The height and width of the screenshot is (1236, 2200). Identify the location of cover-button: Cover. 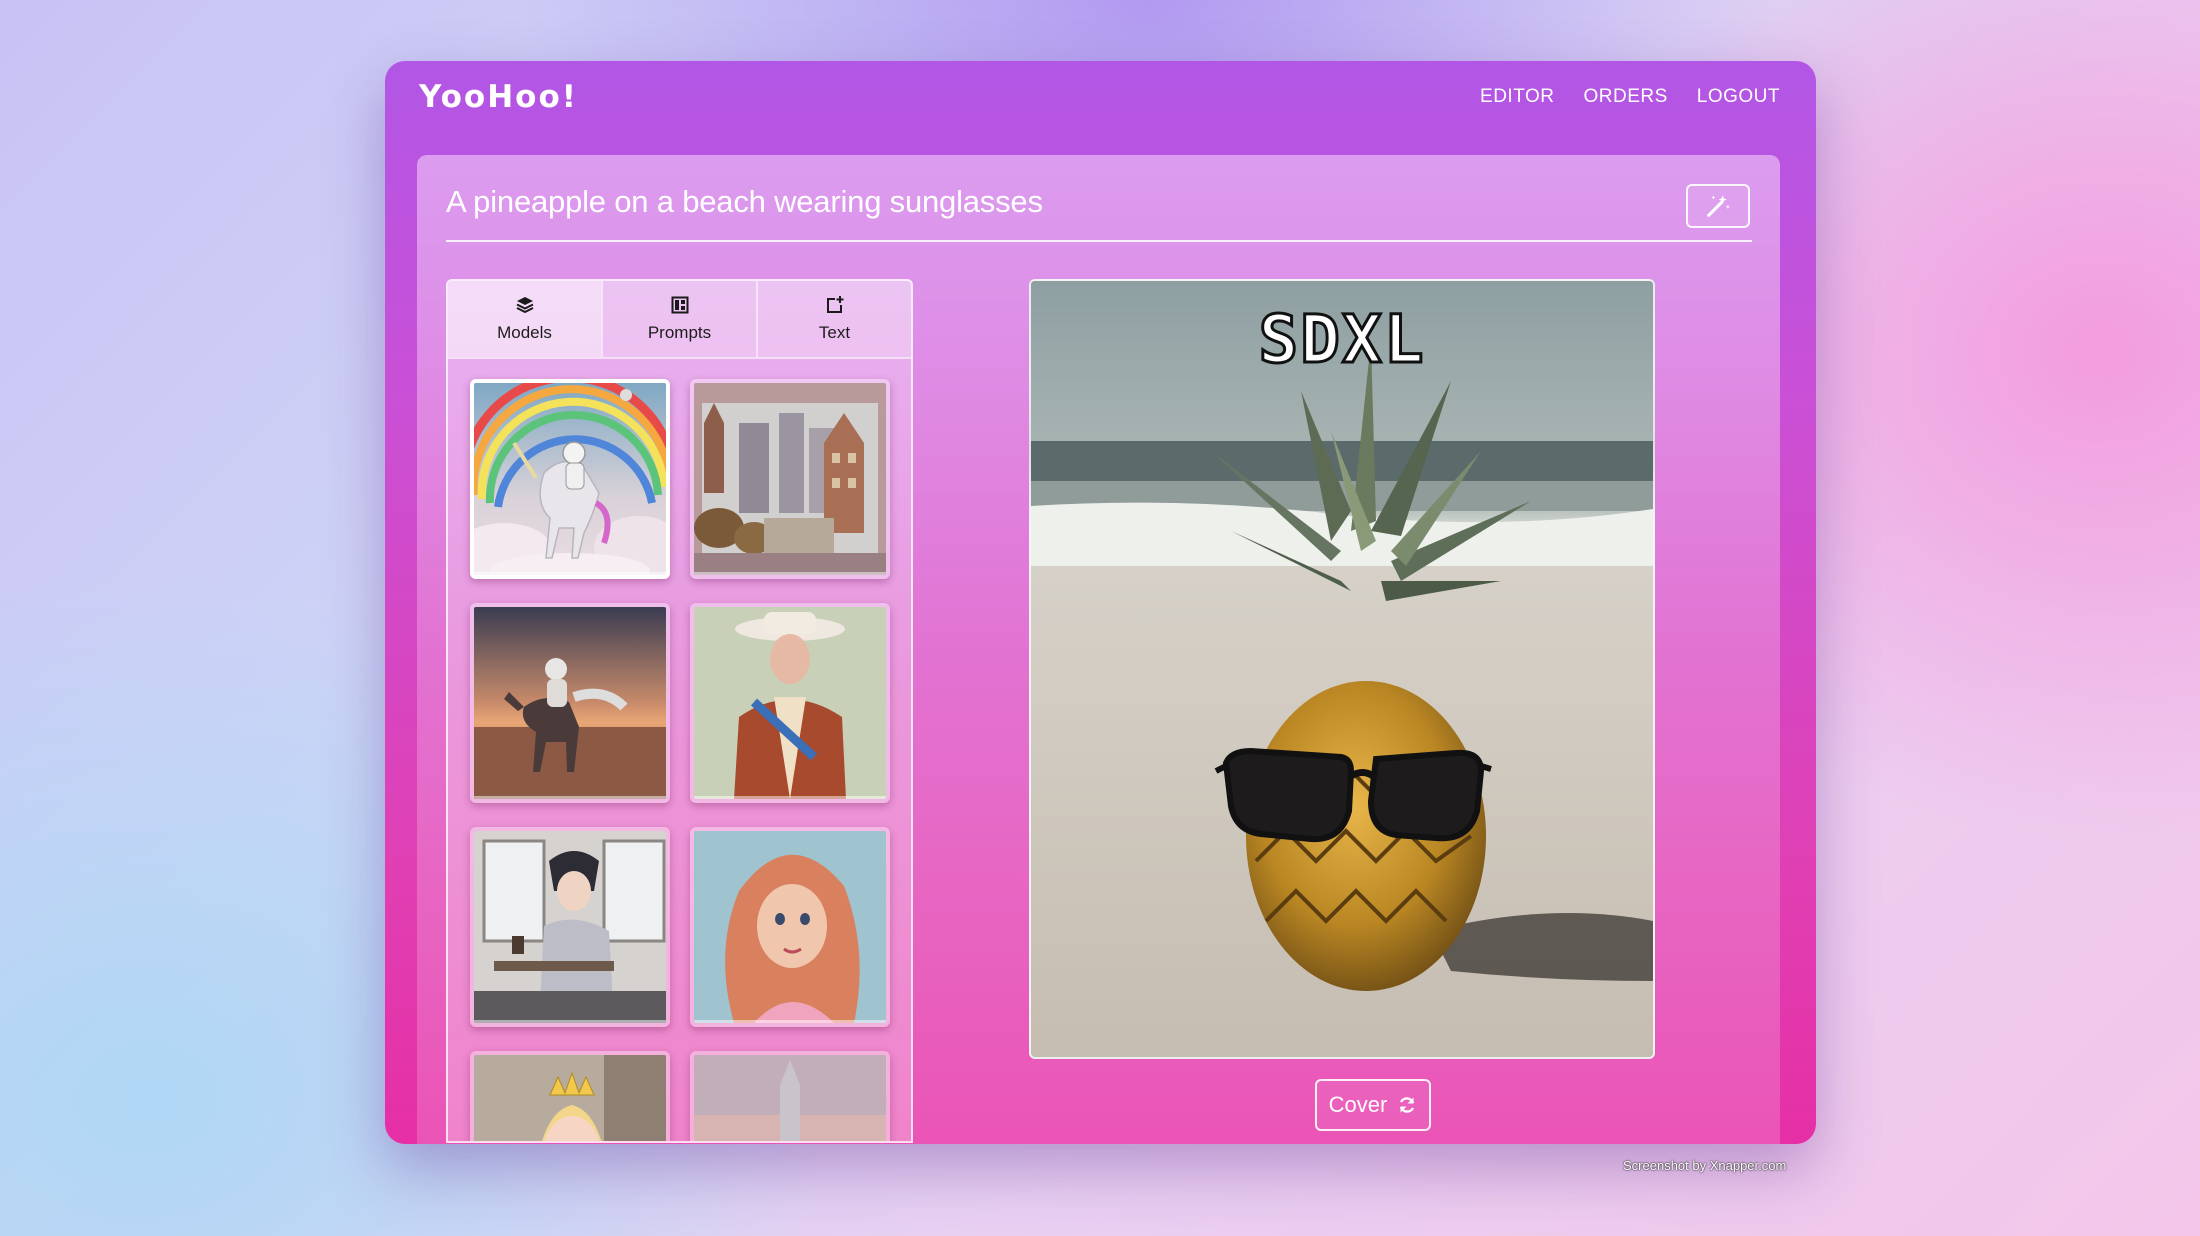
(1373, 1105).